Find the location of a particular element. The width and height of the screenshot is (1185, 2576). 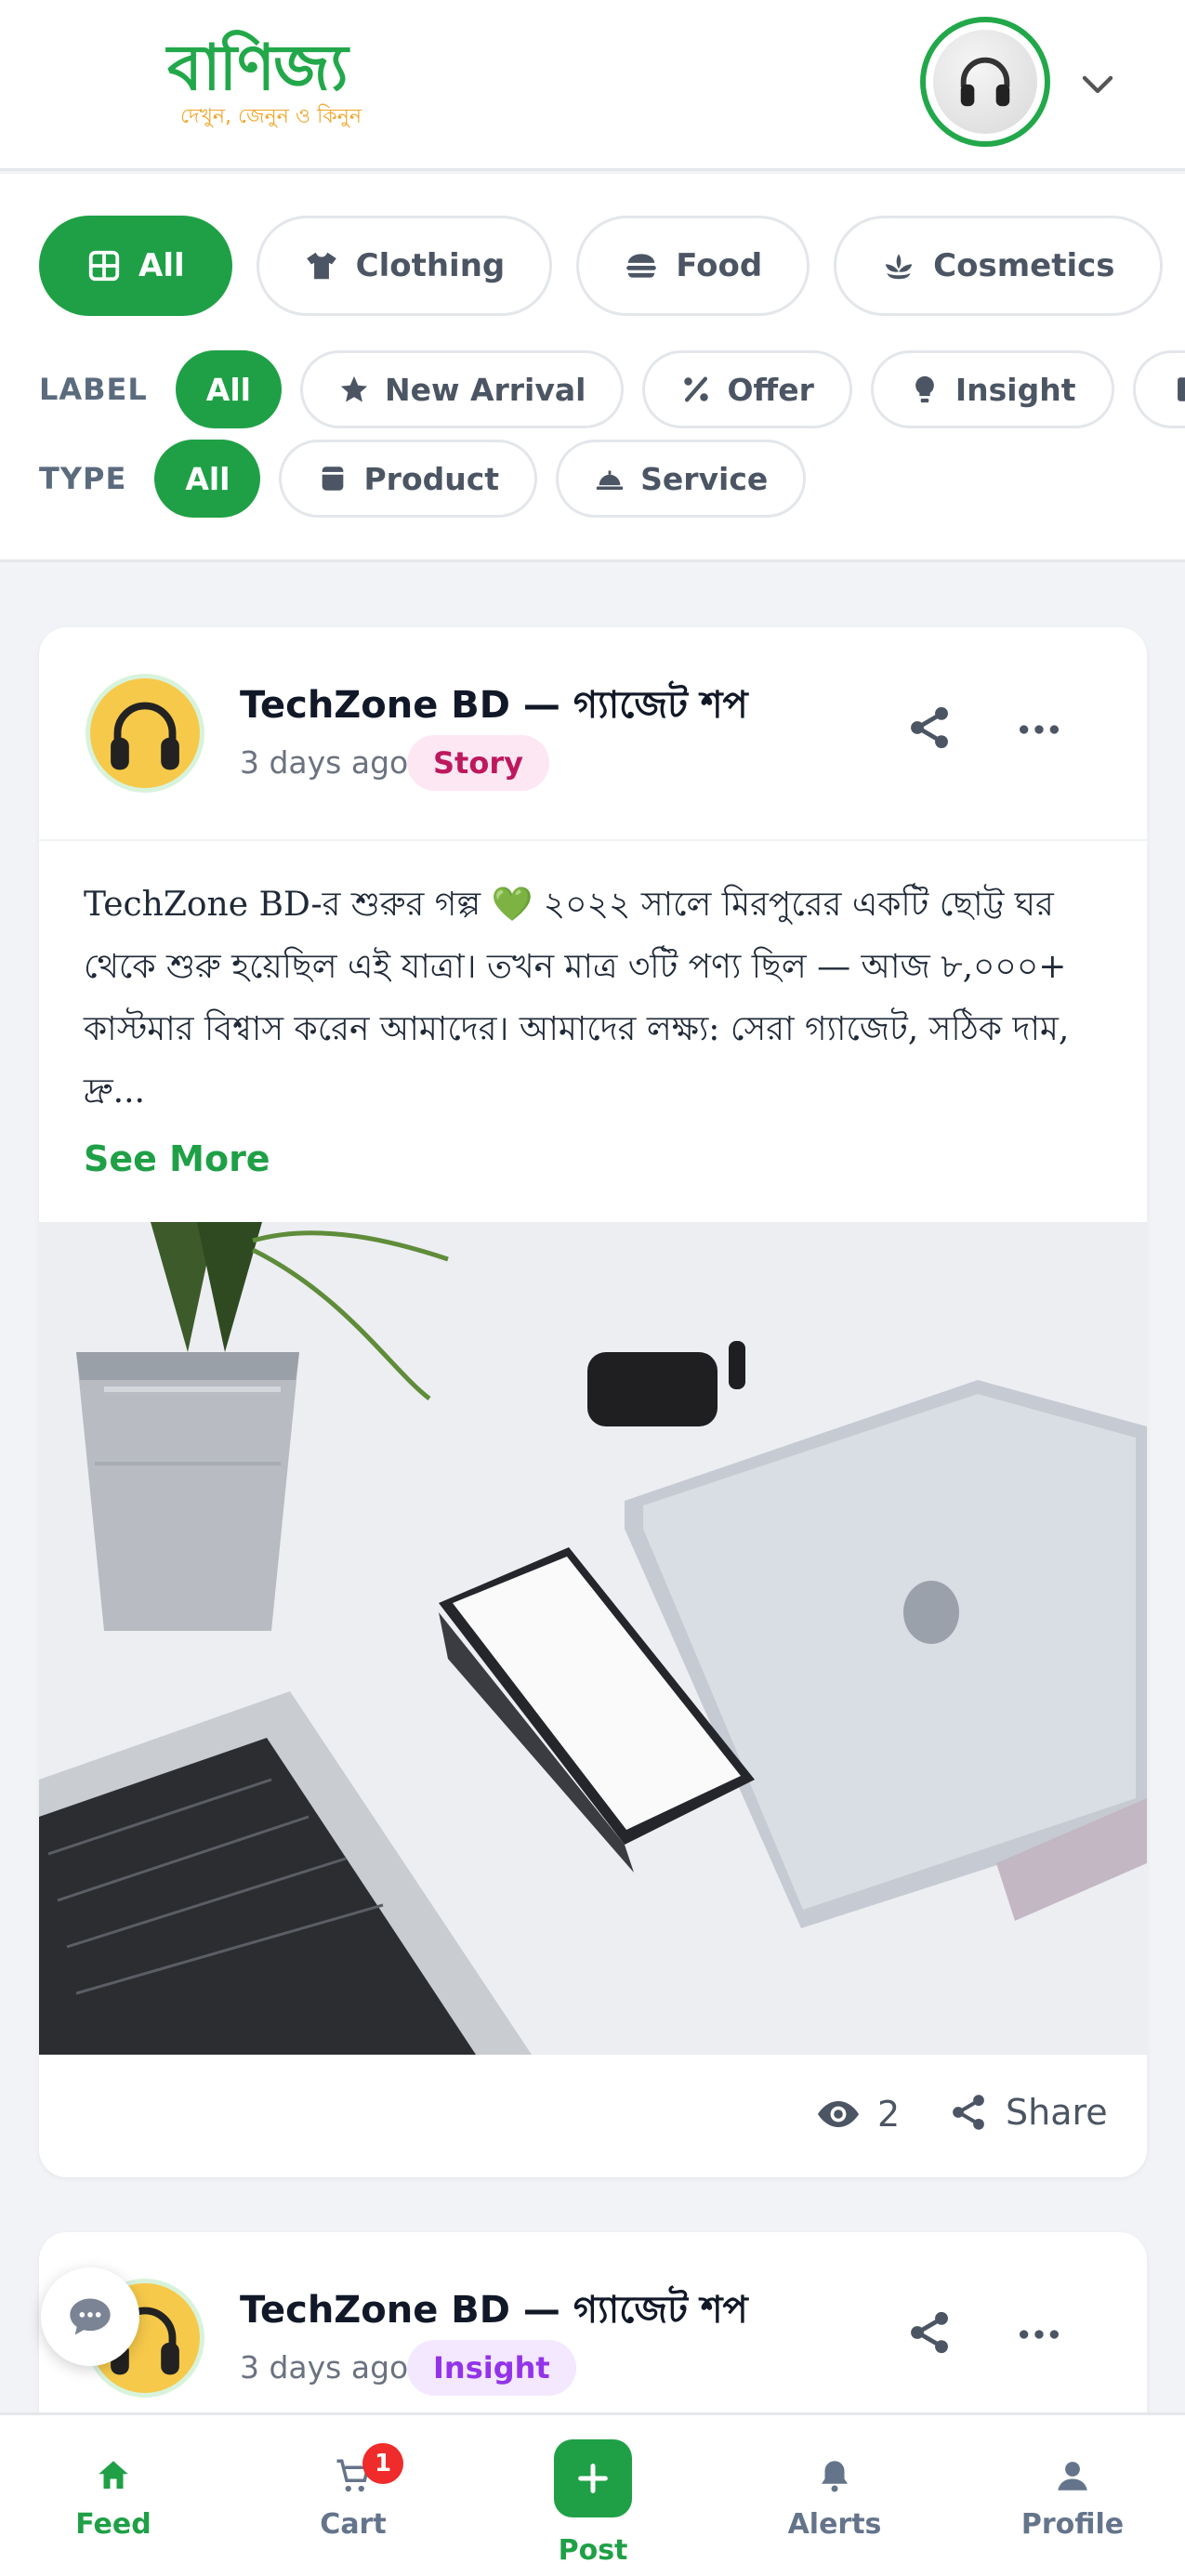

post-tag: Story is located at coordinates (478, 763).